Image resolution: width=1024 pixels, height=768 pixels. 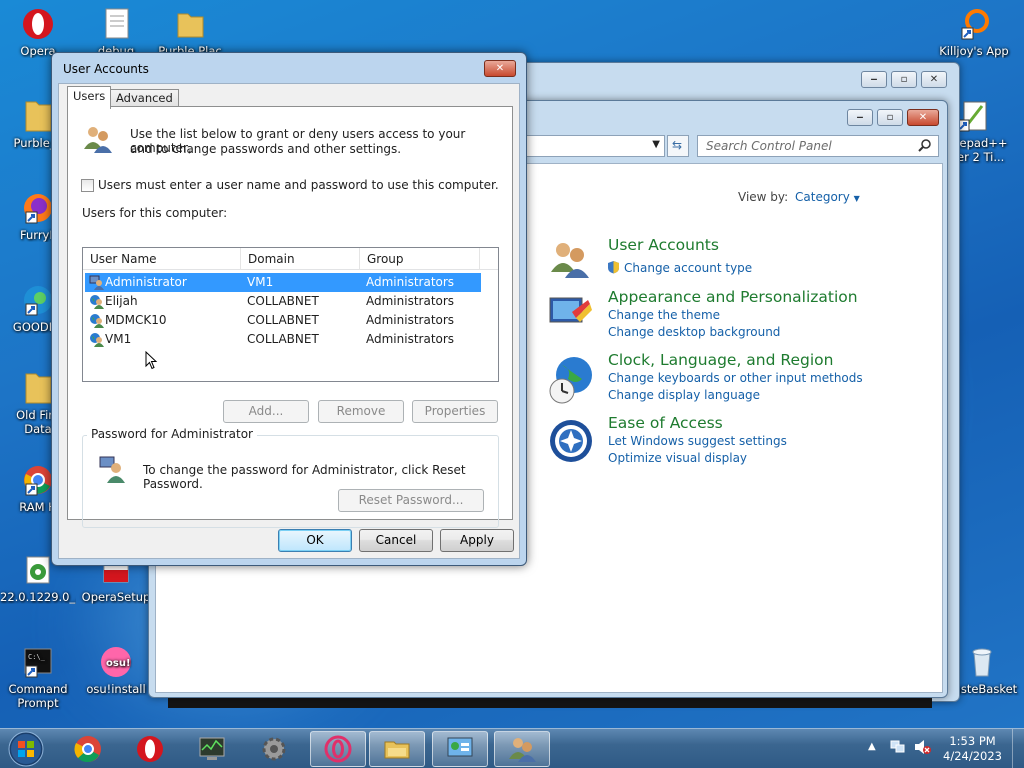 I want to click on table-row-vm1: VM1 COLLABNET Administrators, so click(x=283, y=339).